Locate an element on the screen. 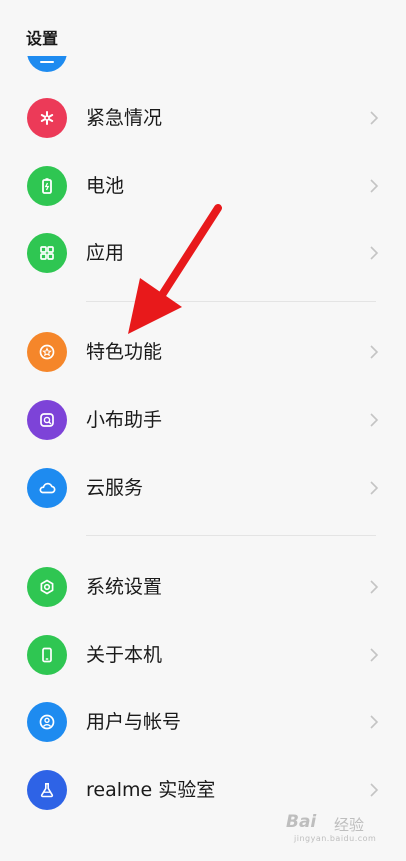 The height and width of the screenshot is (861, 406). baidu-jingyan-watermark: Bai 经验 jingyan.baidu.com is located at coordinates (341, 828).